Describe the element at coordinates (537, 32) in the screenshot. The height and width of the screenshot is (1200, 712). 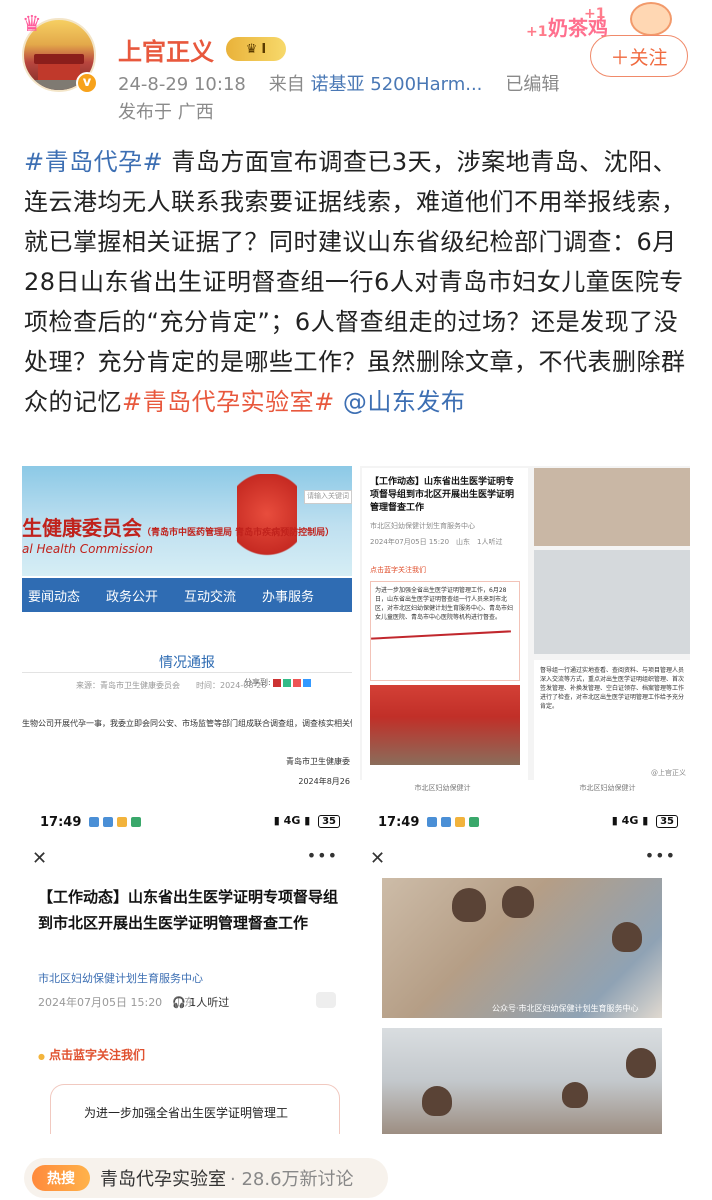
I see `plus-one-label-2: +1` at that location.